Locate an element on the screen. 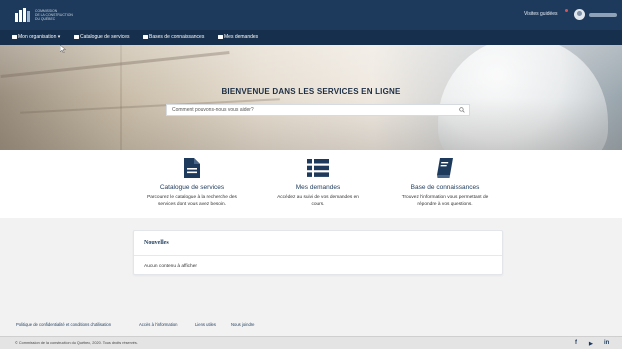 This screenshot has height=349, width=622. service-title-connaissances: Base de connaissances is located at coordinates (445, 187).